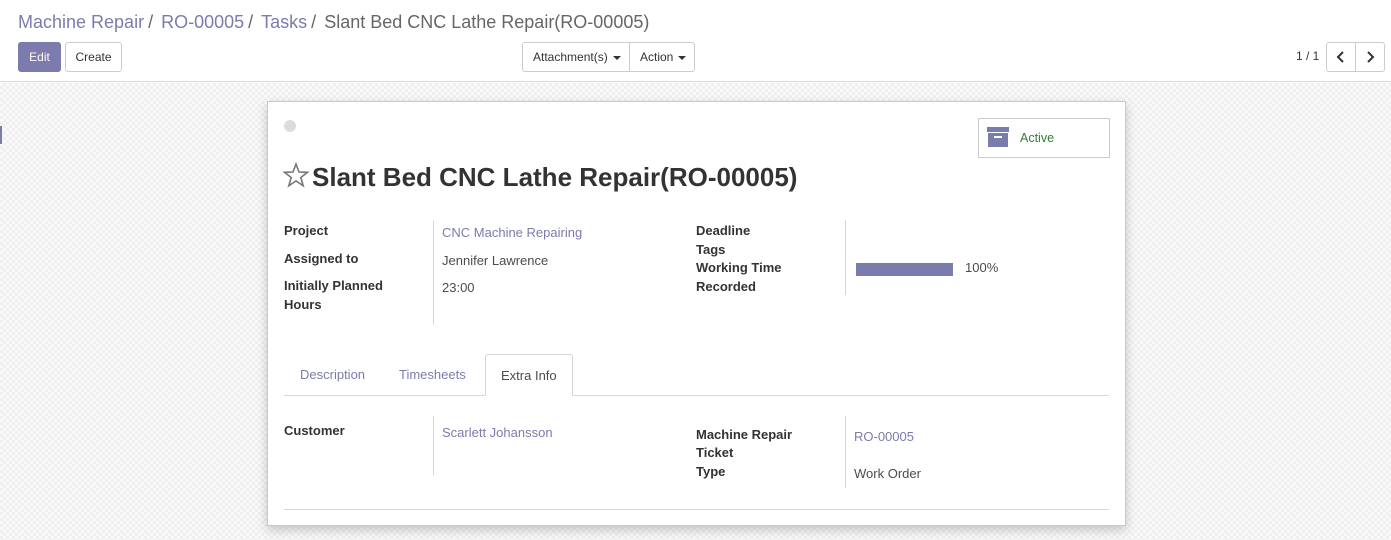 The image size is (1391, 540). Describe the element at coordinates (657, 57) in the screenshot. I see `action-dropdown-label: Action` at that location.